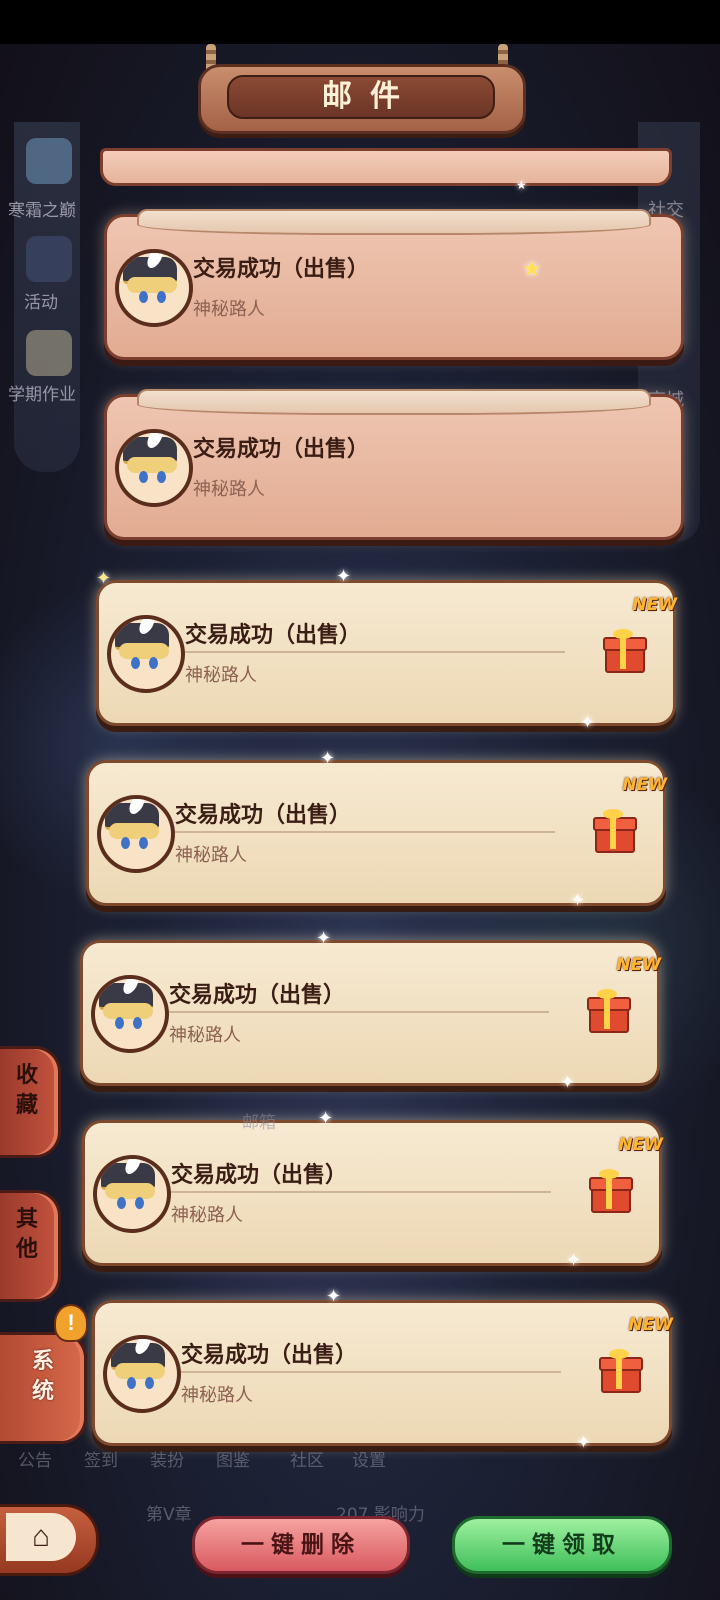 The height and width of the screenshot is (1600, 720). Describe the element at coordinates (71, 1323) in the screenshot. I see `alert-icon: !` at that location.